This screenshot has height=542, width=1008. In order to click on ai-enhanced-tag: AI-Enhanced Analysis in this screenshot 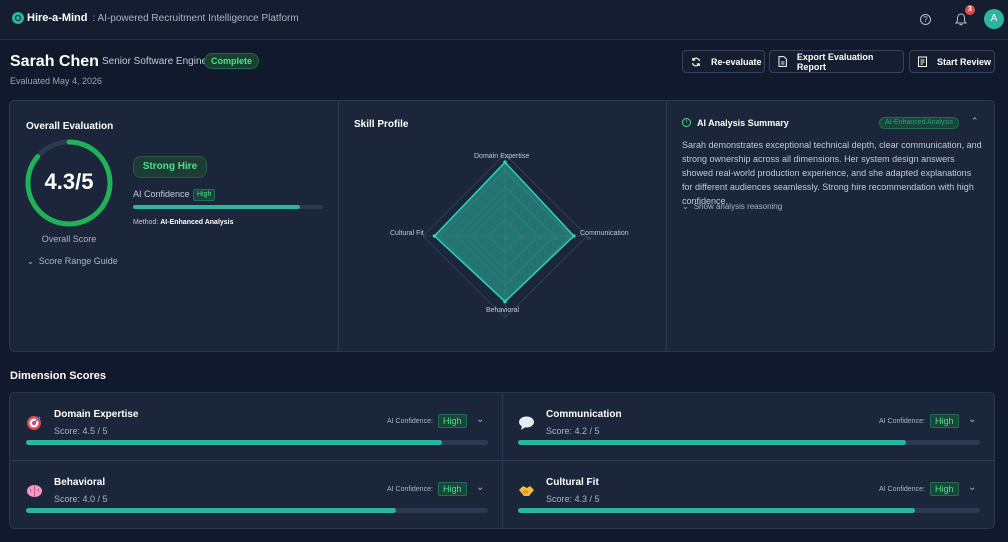, I will do `click(919, 123)`.